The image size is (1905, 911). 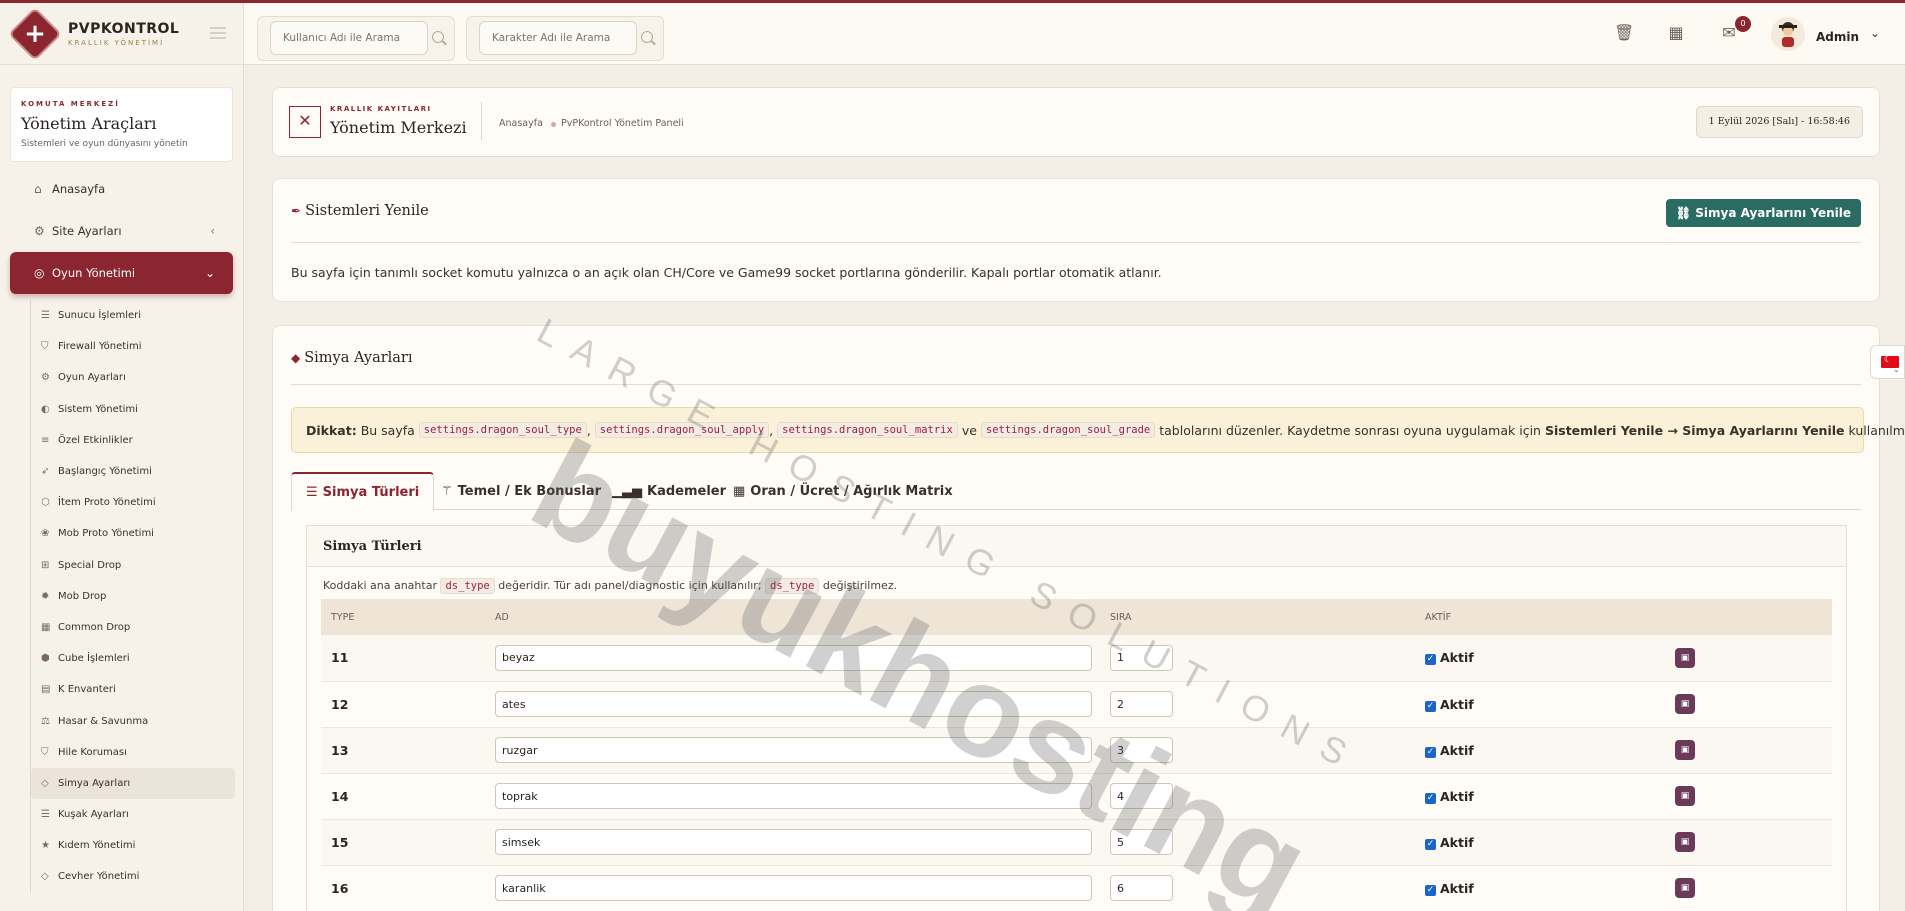 What do you see at coordinates (133, 876) in the screenshot?
I see `sidebar-subitem: ◇ Cevher Yönetimi` at bounding box center [133, 876].